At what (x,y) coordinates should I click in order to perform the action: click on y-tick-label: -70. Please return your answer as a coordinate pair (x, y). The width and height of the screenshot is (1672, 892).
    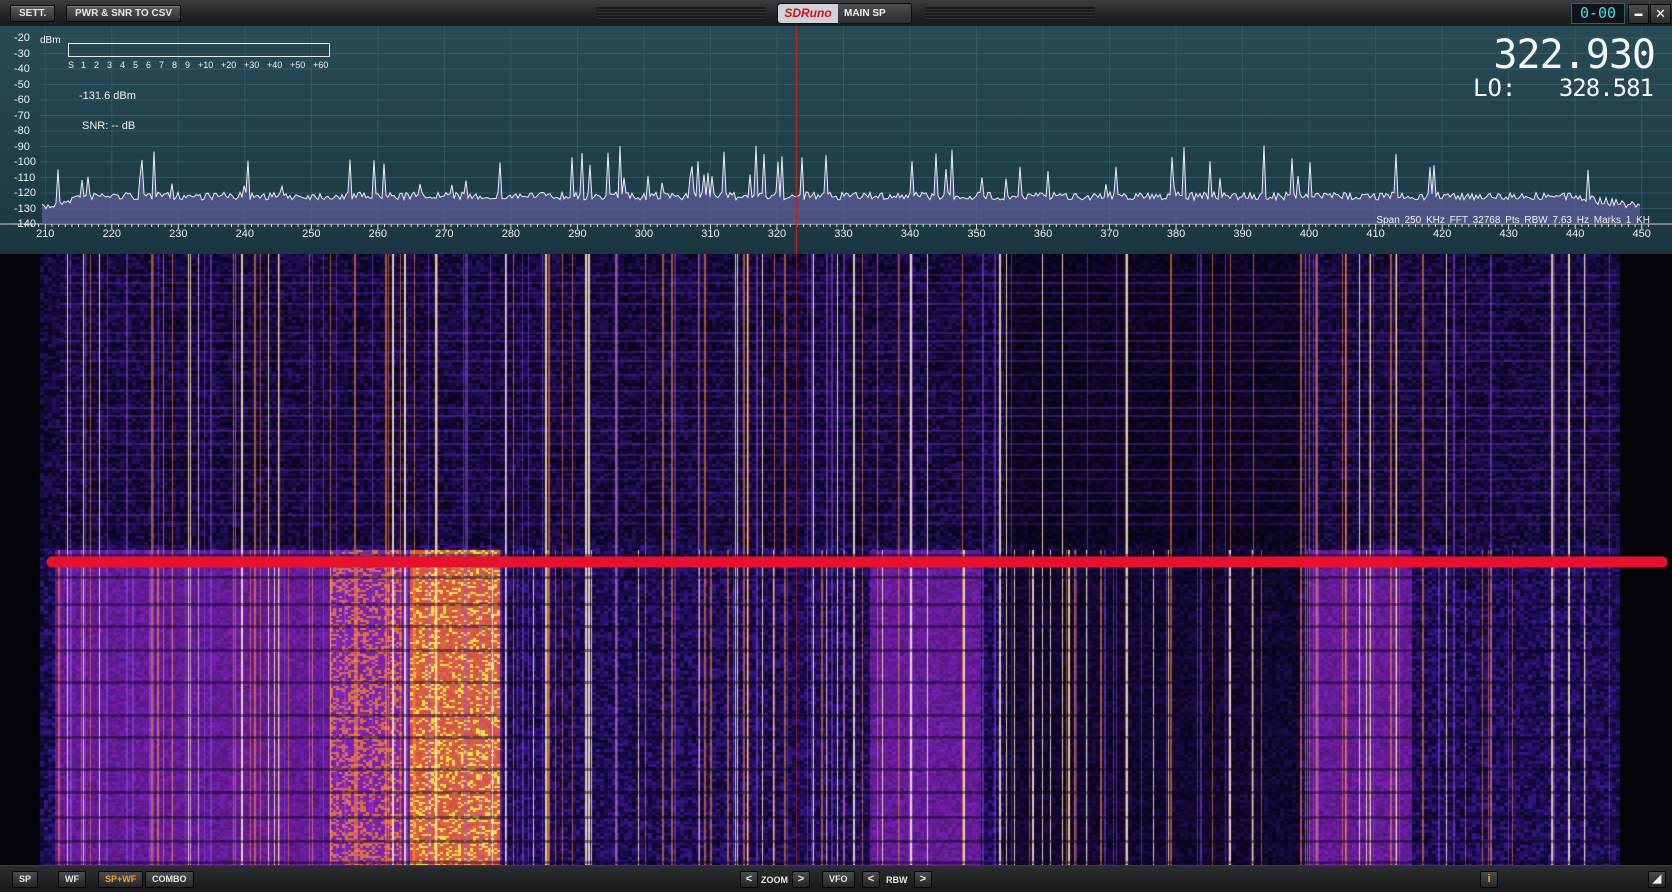
    Looking at the image, I should click on (22, 115).